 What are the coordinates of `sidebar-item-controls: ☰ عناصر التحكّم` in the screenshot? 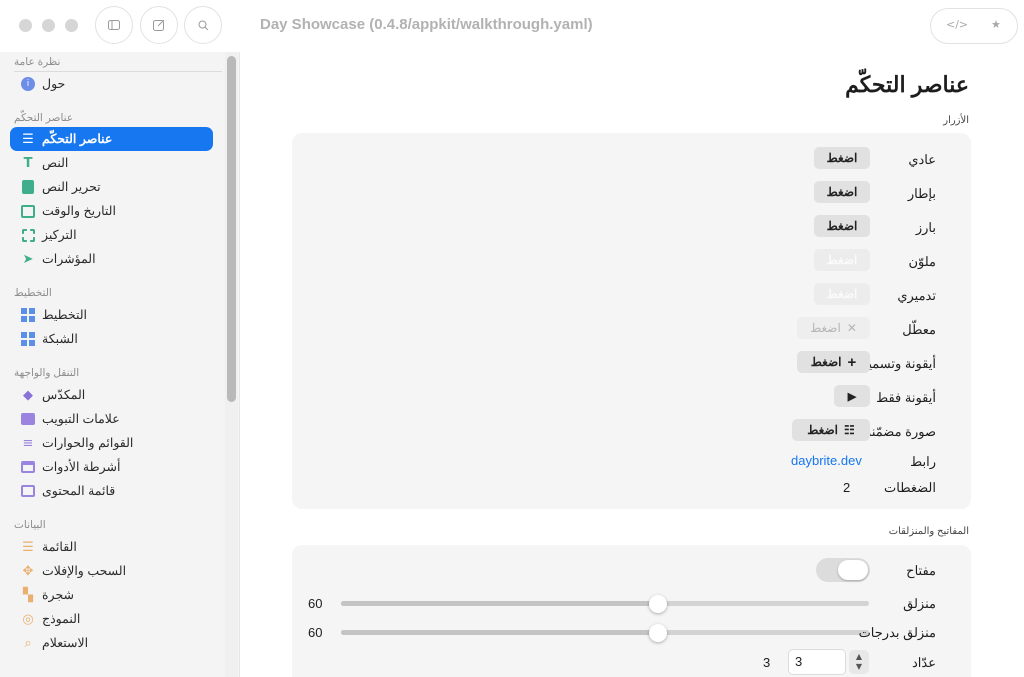 It's located at (111, 139).